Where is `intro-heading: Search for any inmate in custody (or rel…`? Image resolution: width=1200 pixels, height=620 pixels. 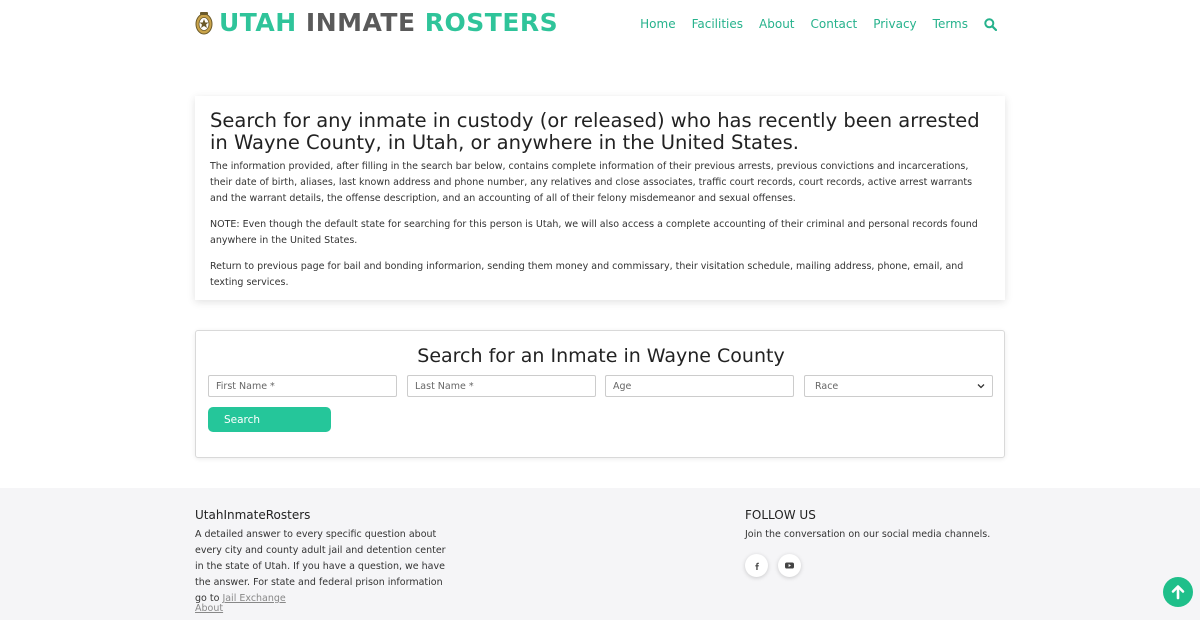
intro-heading: Search for any inmate in custody (or rel… is located at coordinates (595, 131).